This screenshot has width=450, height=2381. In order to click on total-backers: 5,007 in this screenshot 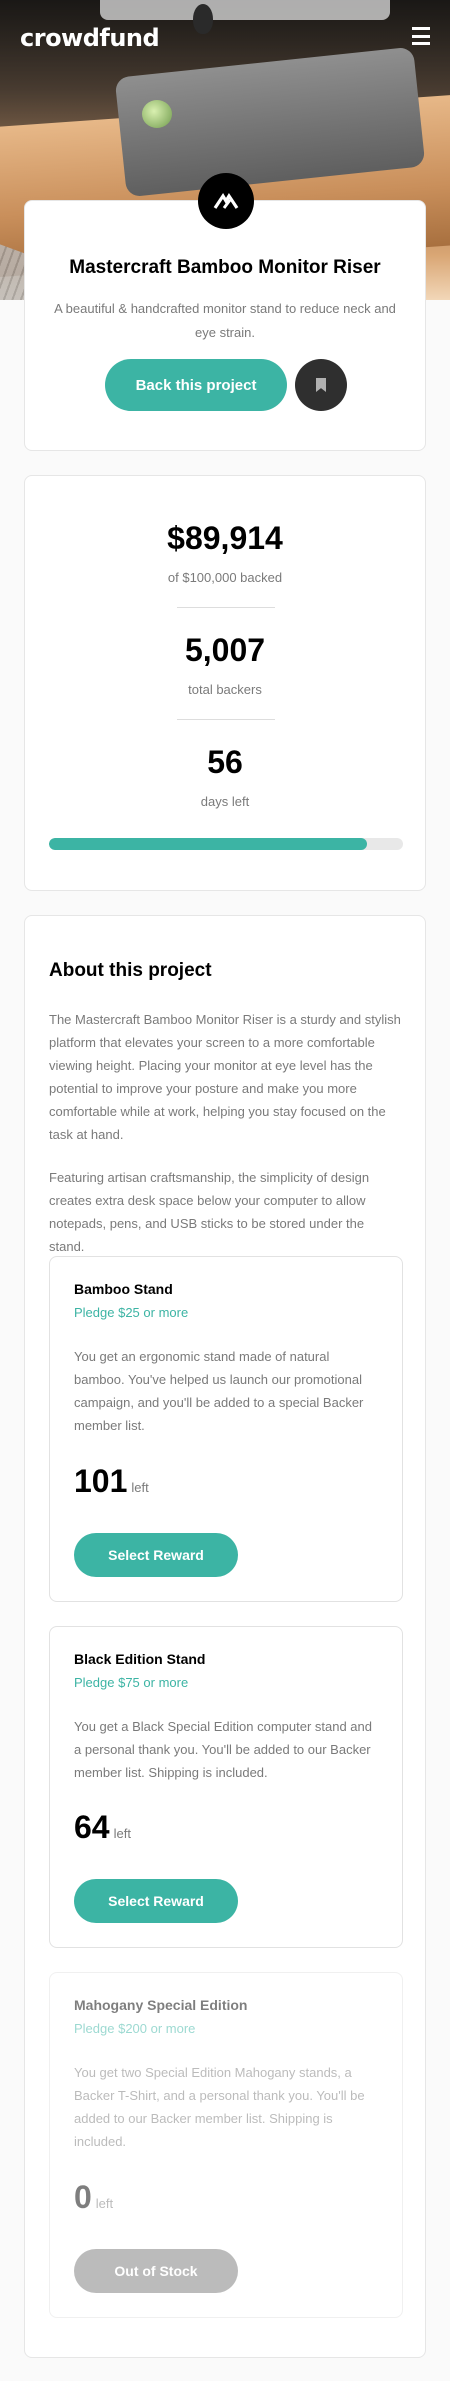, I will do `click(225, 650)`.